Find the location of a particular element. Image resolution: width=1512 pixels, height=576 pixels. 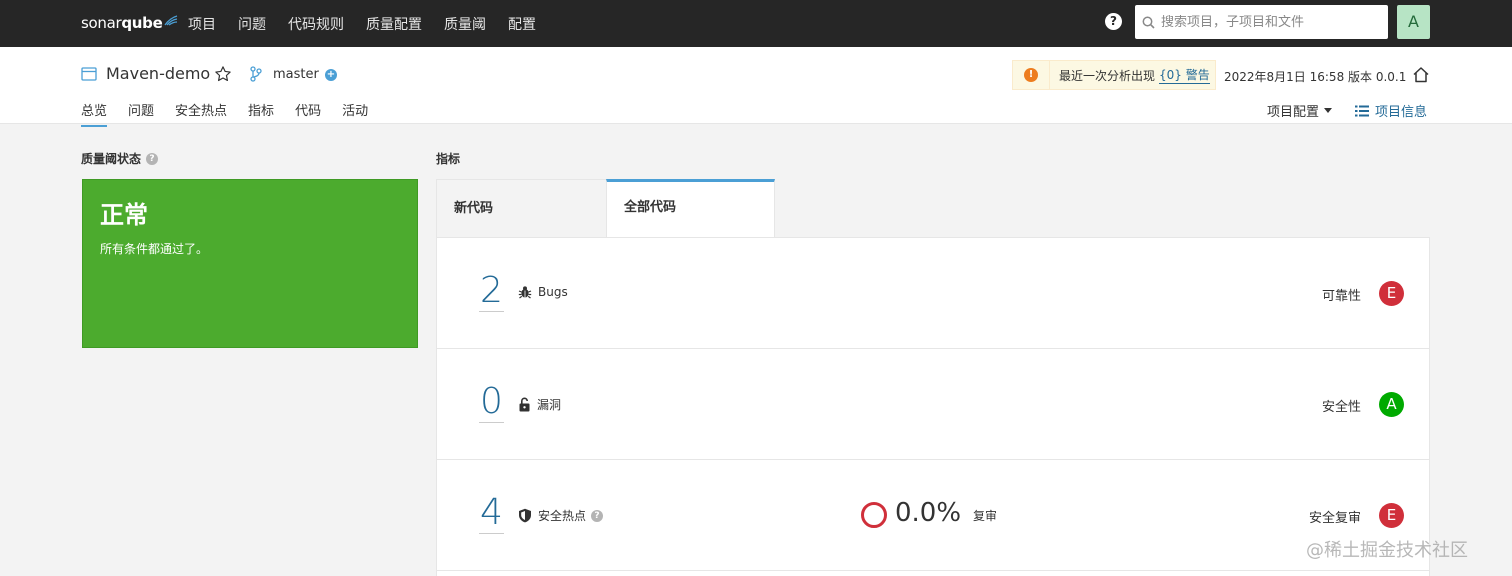

security-hotspots-label: 安全热点 ? is located at coordinates (561, 515).